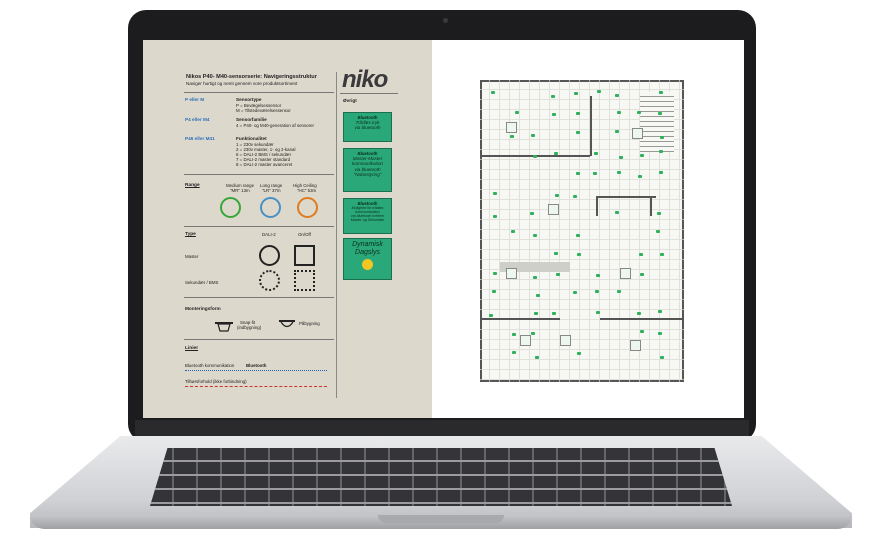 This screenshot has width=882, height=550. What do you see at coordinates (287, 324) in the screenshot?
I see `surface-mount-icon` at bounding box center [287, 324].